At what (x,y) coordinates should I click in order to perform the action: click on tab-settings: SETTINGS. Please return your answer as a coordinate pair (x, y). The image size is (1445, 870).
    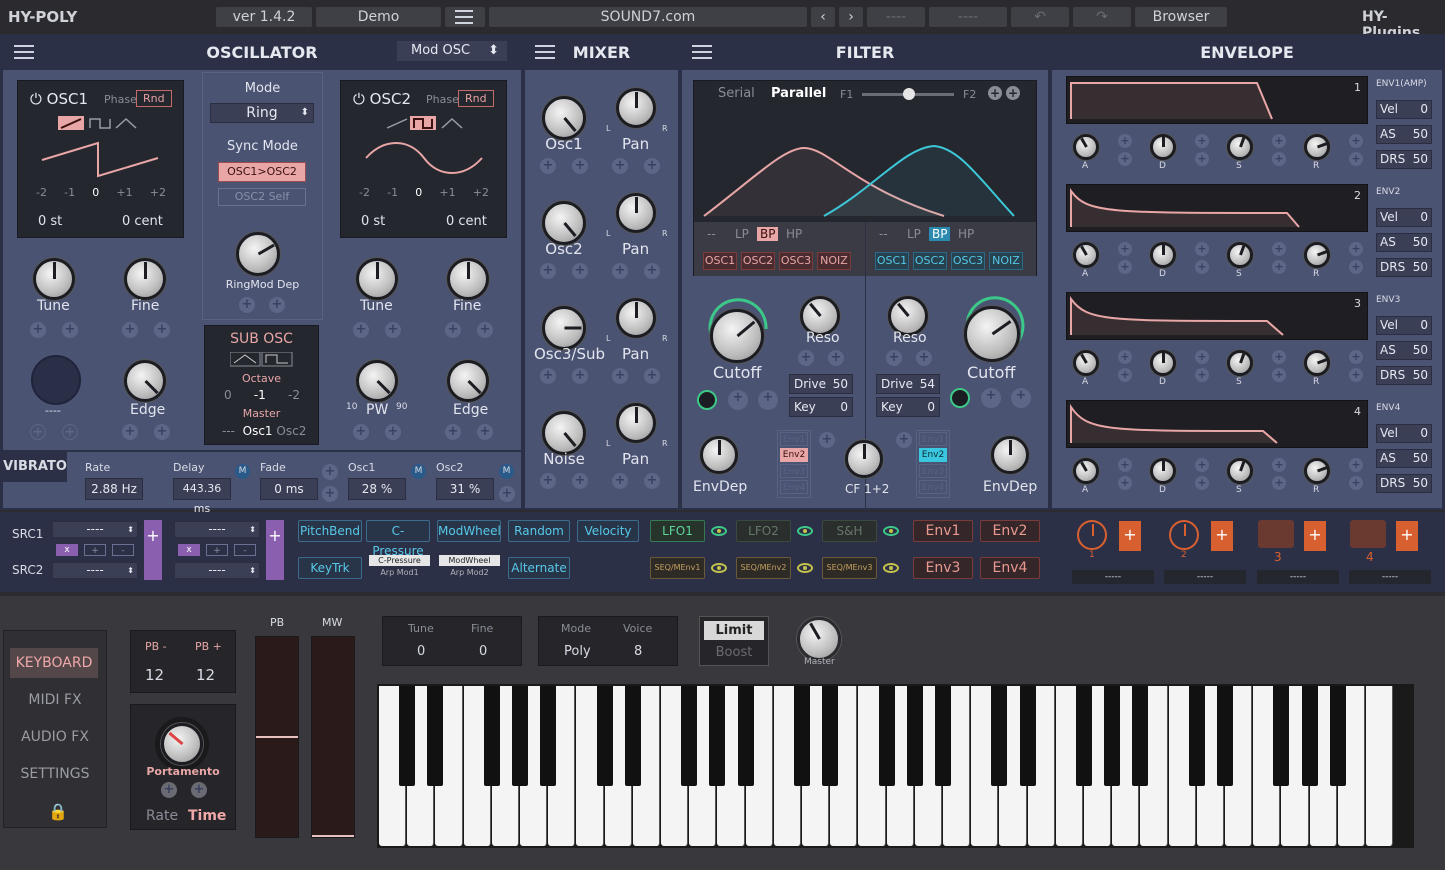
    Looking at the image, I should click on (55, 774).